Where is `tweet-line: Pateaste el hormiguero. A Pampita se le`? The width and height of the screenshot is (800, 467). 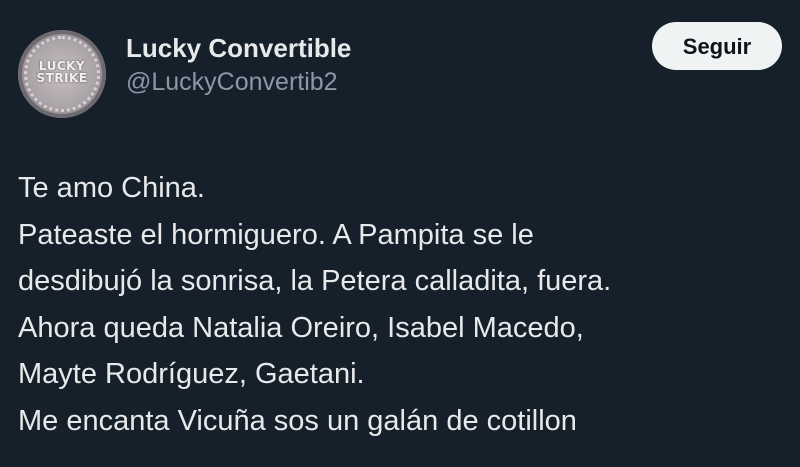
tweet-line: Pateaste el hormiguero. A Pampita se le is located at coordinates (276, 234).